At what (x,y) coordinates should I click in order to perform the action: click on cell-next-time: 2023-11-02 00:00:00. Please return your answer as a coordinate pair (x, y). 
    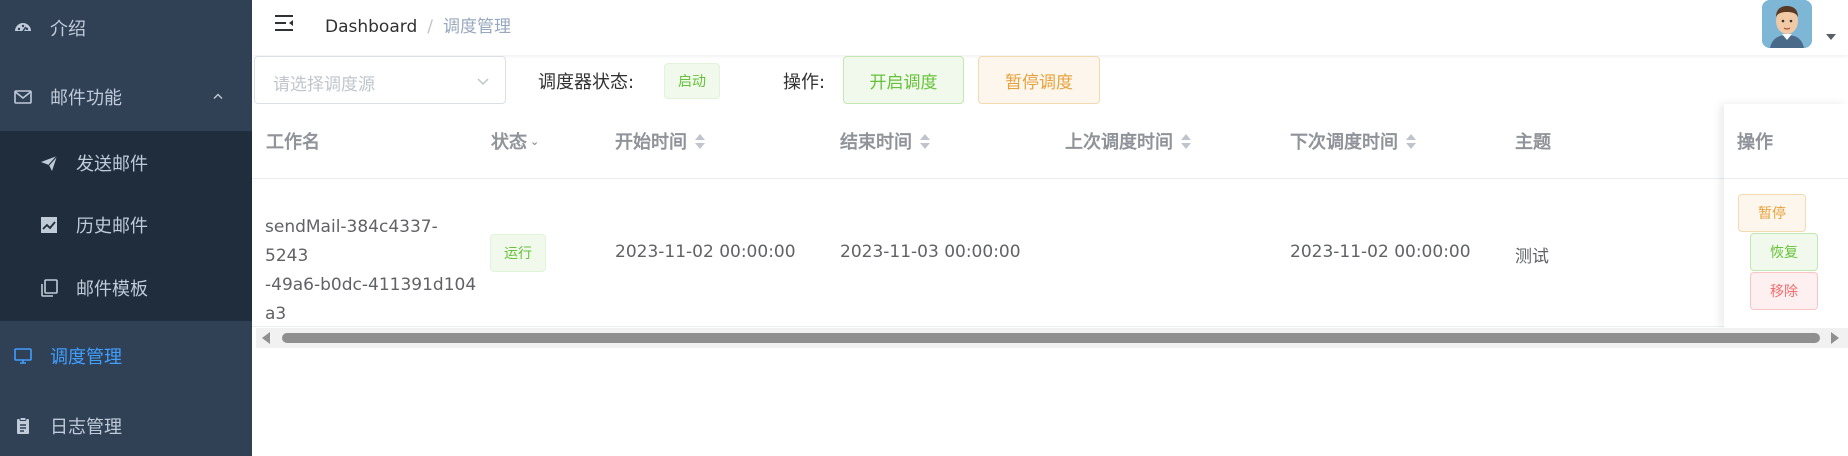
    Looking at the image, I should click on (1380, 252).